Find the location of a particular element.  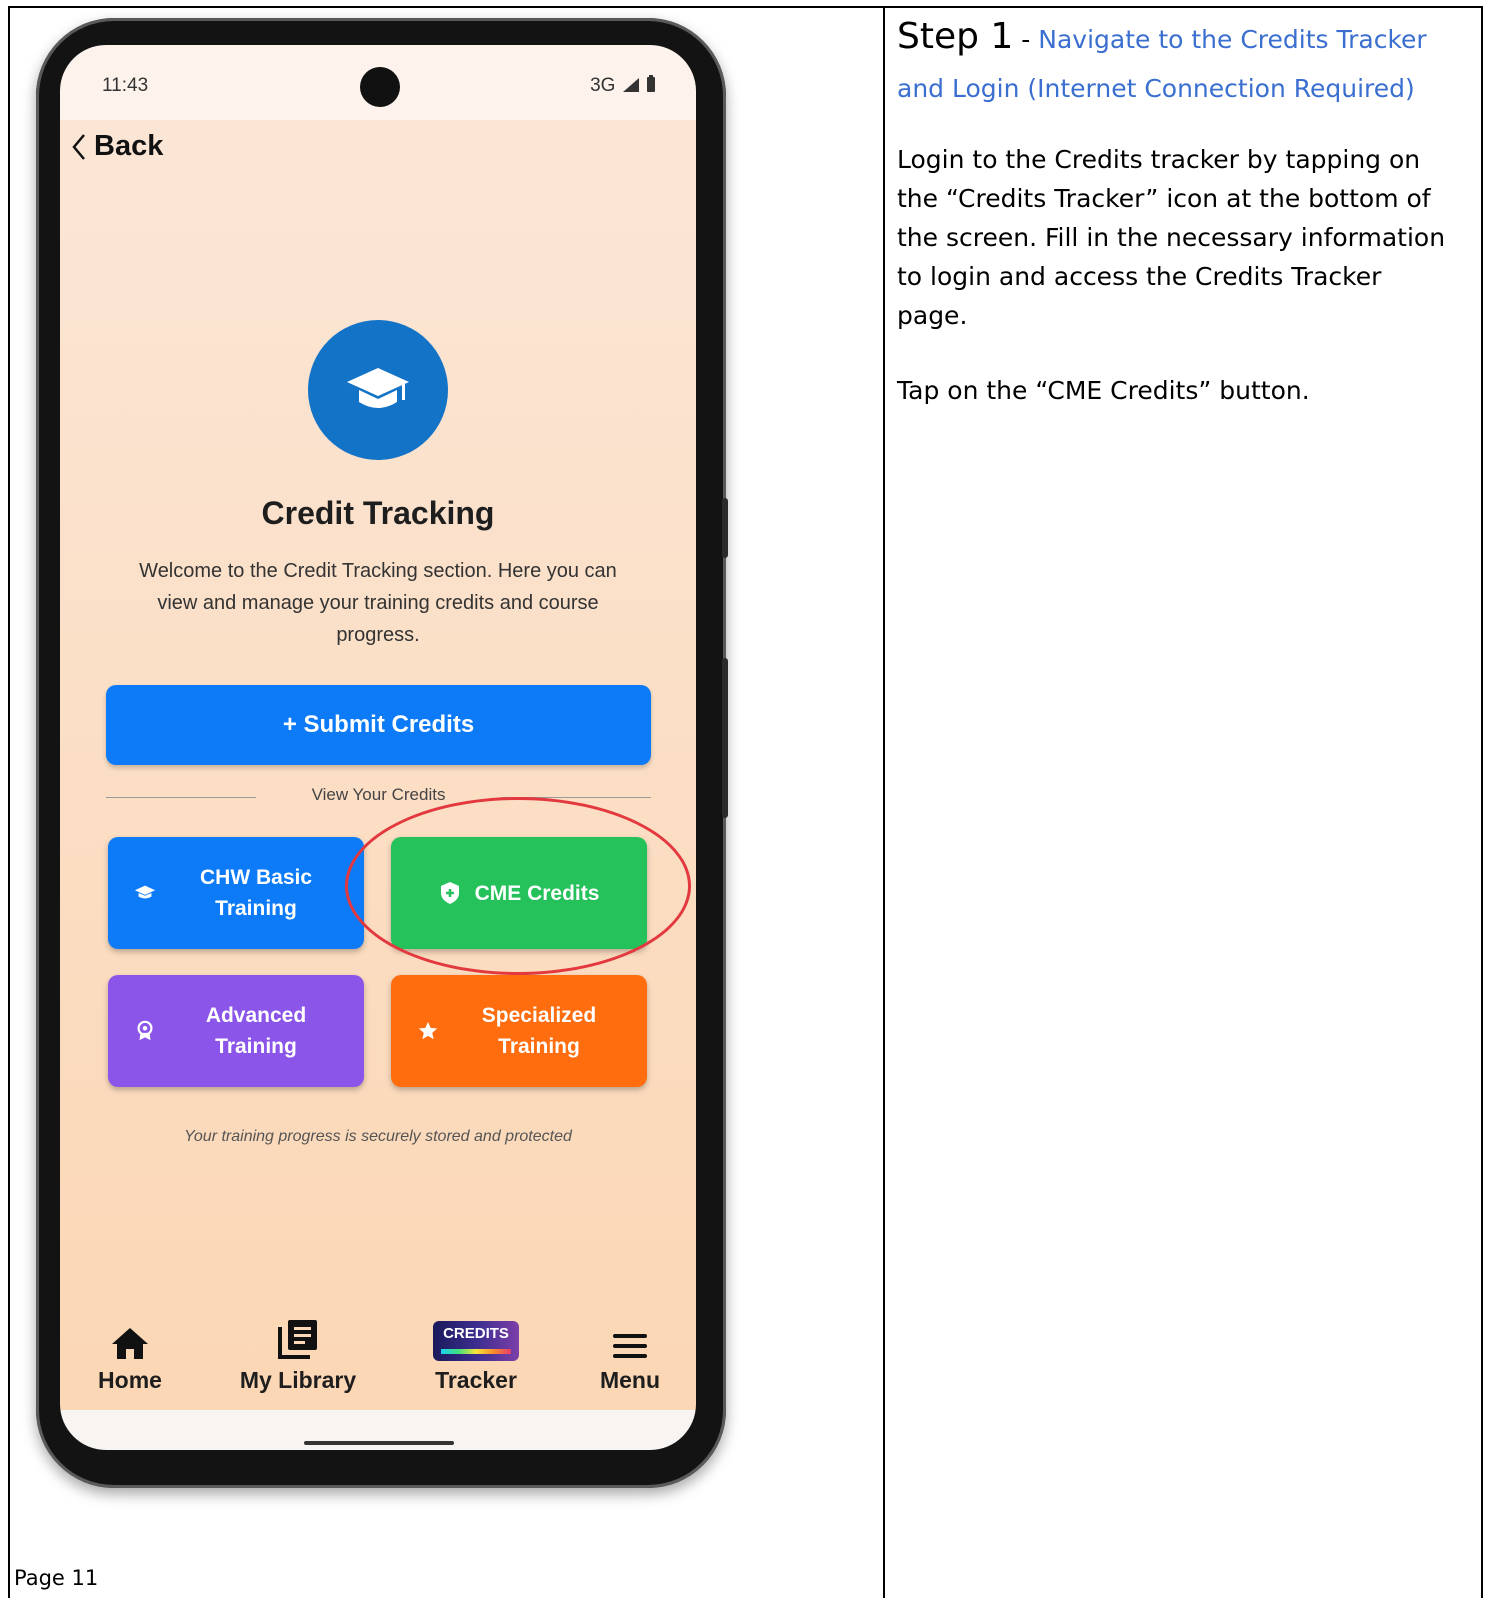

chw-basic-training-button: CHW Basic Training is located at coordinates (236, 893).